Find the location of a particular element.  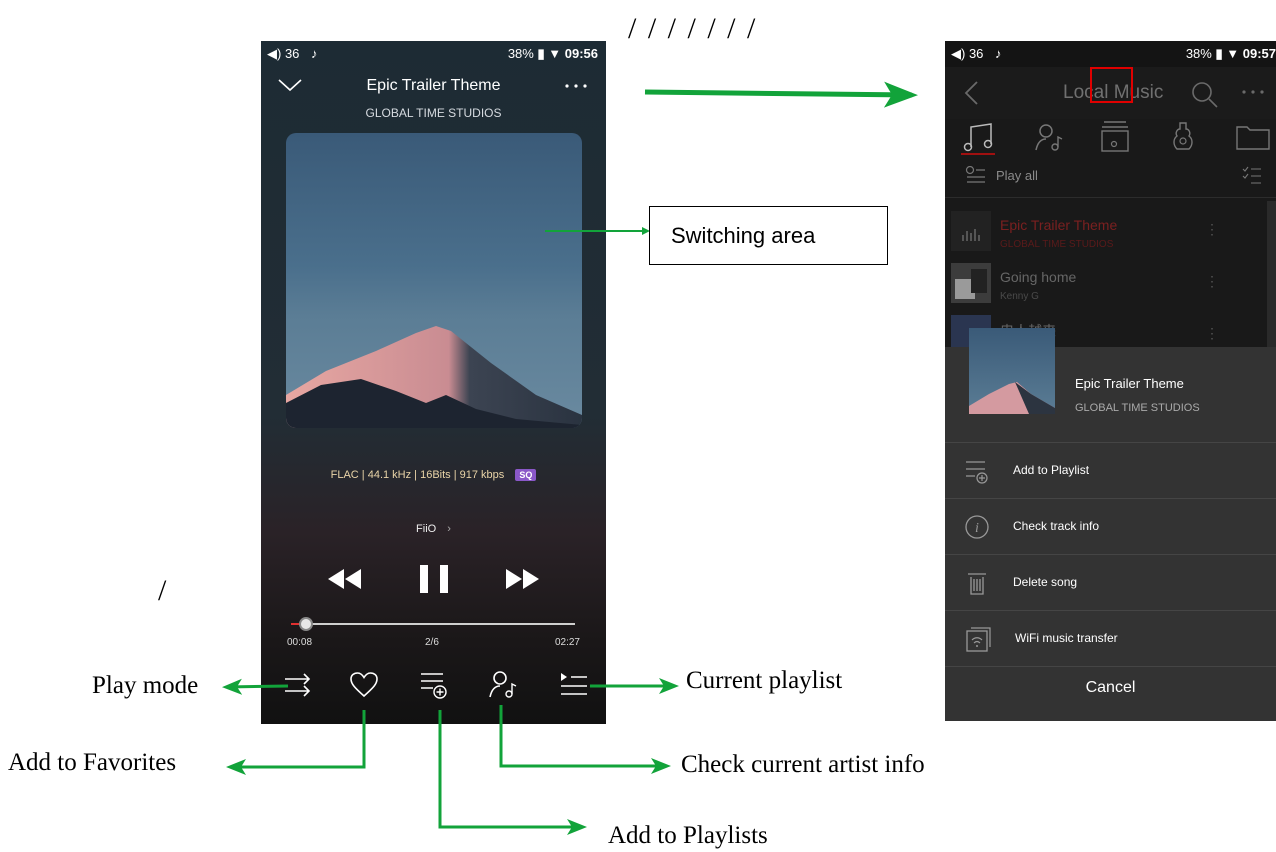

favorites-arrow is located at coordinates (296, 742).